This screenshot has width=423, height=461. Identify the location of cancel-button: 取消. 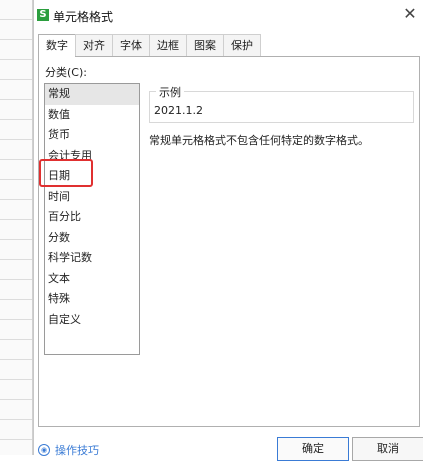
(387, 449).